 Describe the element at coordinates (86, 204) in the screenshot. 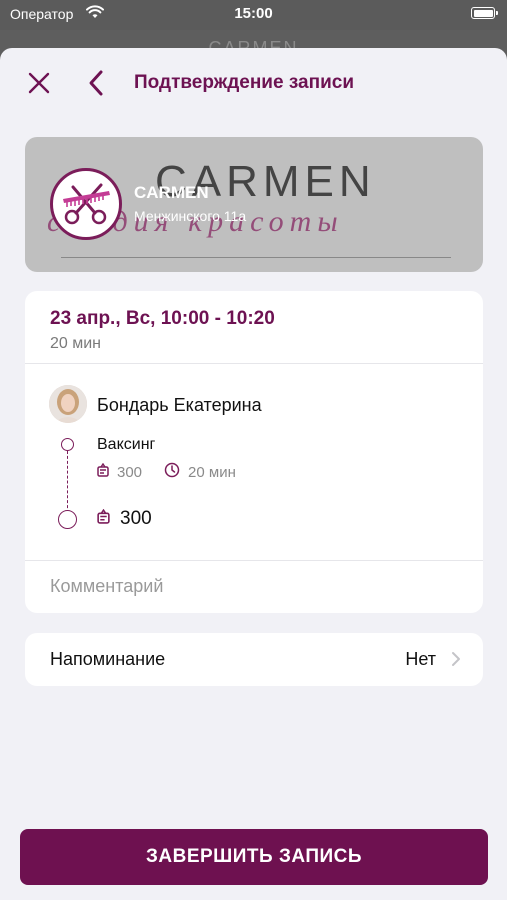

I see `salon-logo-scissors-comb-icon` at that location.